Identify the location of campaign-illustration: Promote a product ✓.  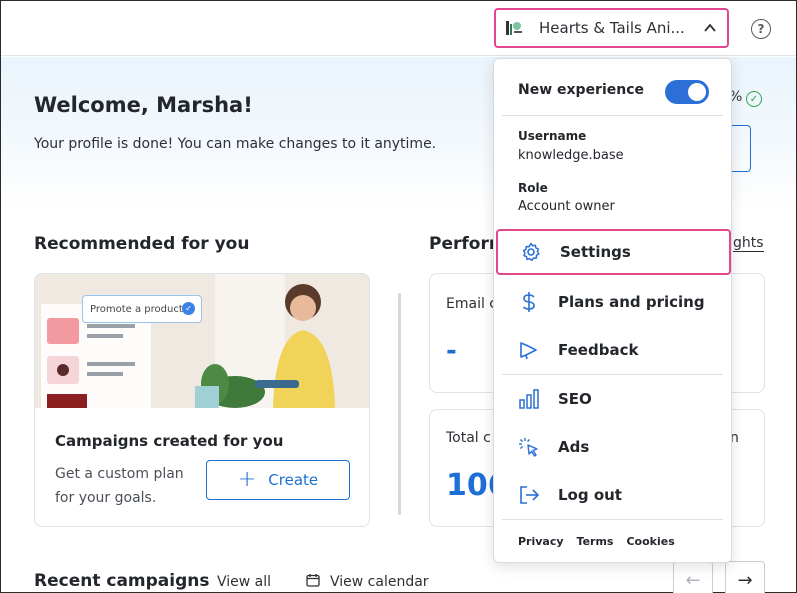
(202, 341).